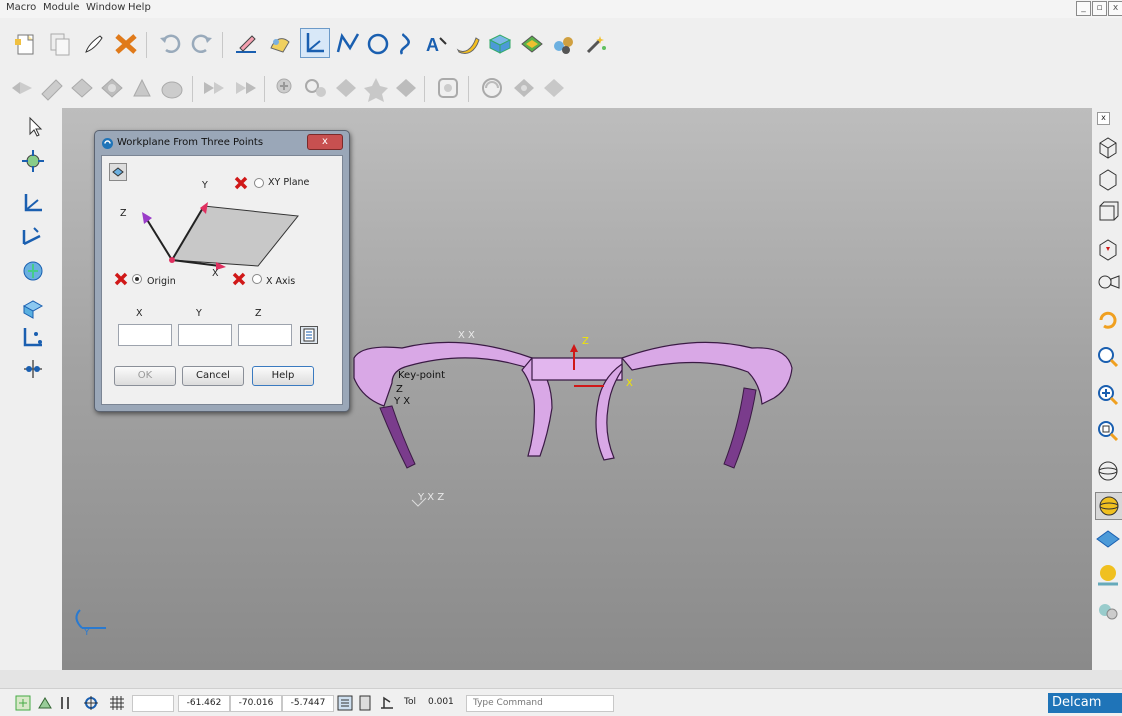  What do you see at coordinates (202, 44) in the screenshot?
I see `redo-icon` at bounding box center [202, 44].